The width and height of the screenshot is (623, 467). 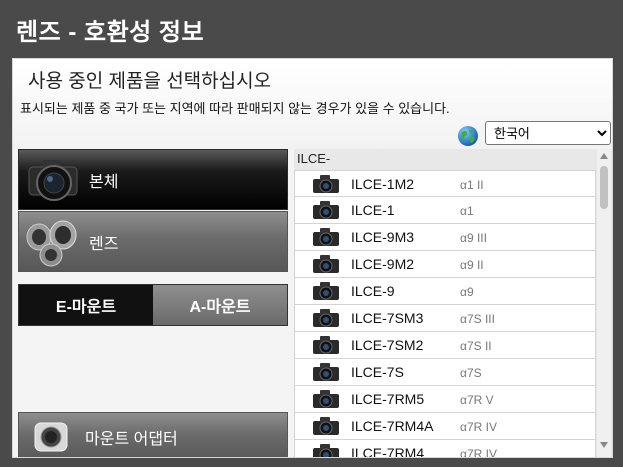 I want to click on series-name: α1, so click(x=467, y=211).